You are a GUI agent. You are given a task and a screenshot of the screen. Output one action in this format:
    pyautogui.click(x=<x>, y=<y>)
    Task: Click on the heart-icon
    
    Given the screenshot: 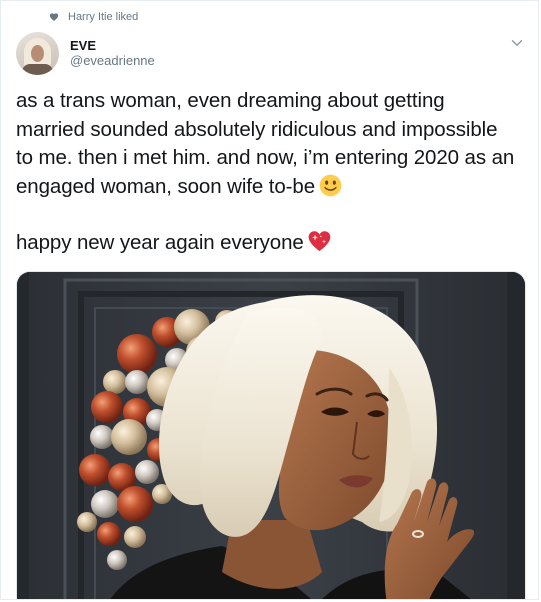 What is the action you would take?
    pyautogui.click(x=54, y=17)
    